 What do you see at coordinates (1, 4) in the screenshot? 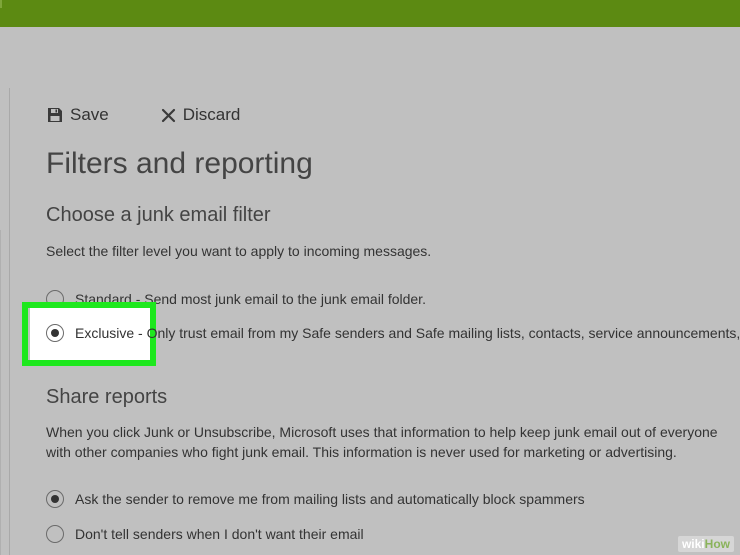
I see `top-bar-edge` at bounding box center [1, 4].